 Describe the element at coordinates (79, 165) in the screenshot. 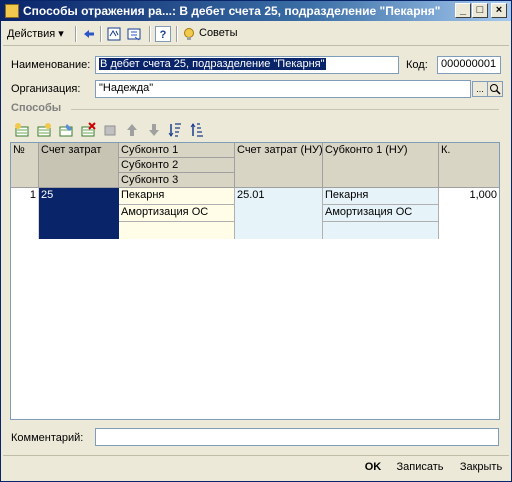

I see `column-header-cost-account: Счет затрат` at that location.